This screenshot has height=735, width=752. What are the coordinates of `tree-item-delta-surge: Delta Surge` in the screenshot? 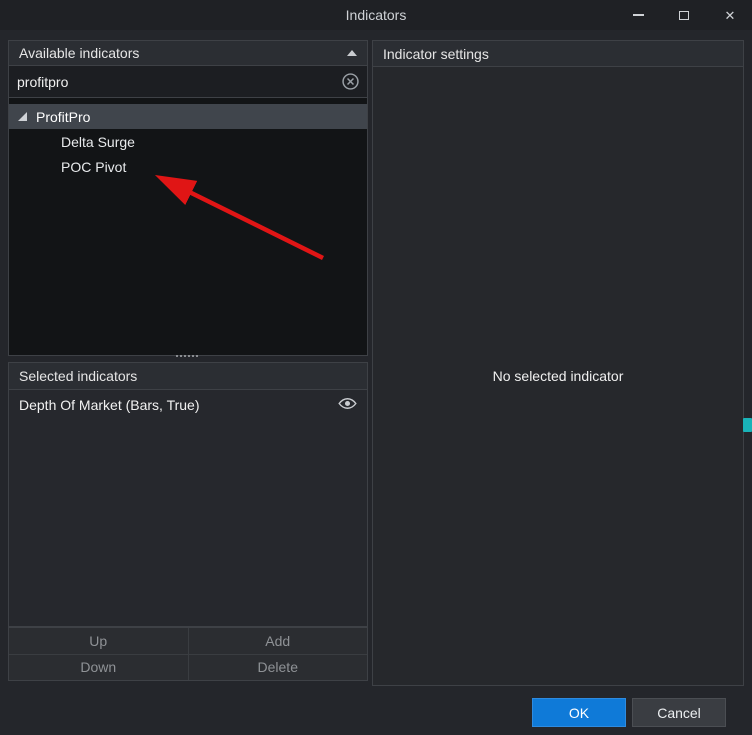 It's located at (188, 141).